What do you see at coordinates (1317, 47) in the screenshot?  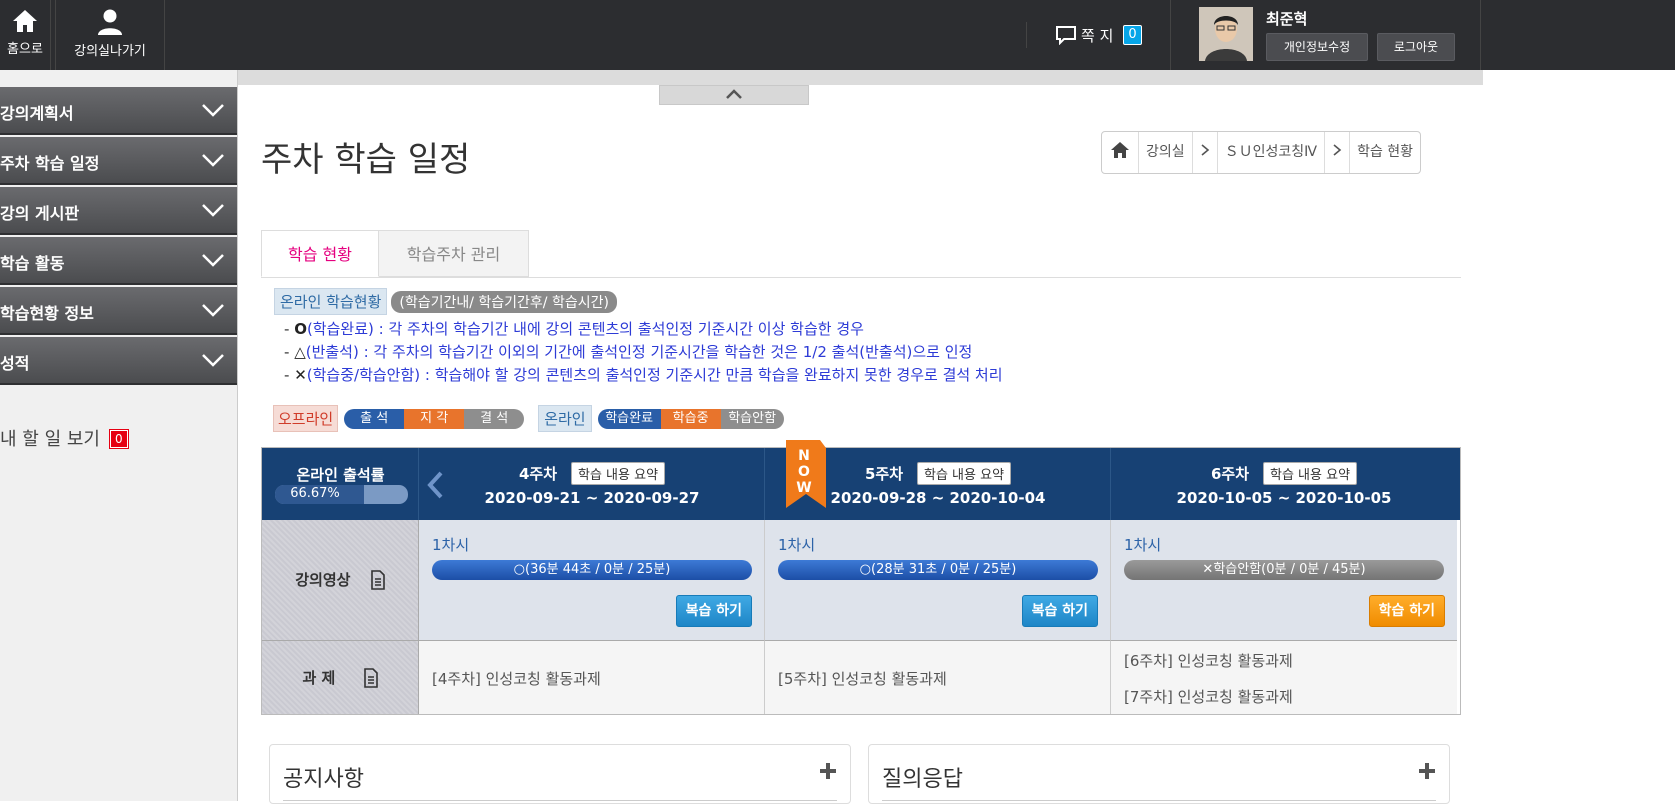 I see `edit-profile-button: 개인정보수정` at bounding box center [1317, 47].